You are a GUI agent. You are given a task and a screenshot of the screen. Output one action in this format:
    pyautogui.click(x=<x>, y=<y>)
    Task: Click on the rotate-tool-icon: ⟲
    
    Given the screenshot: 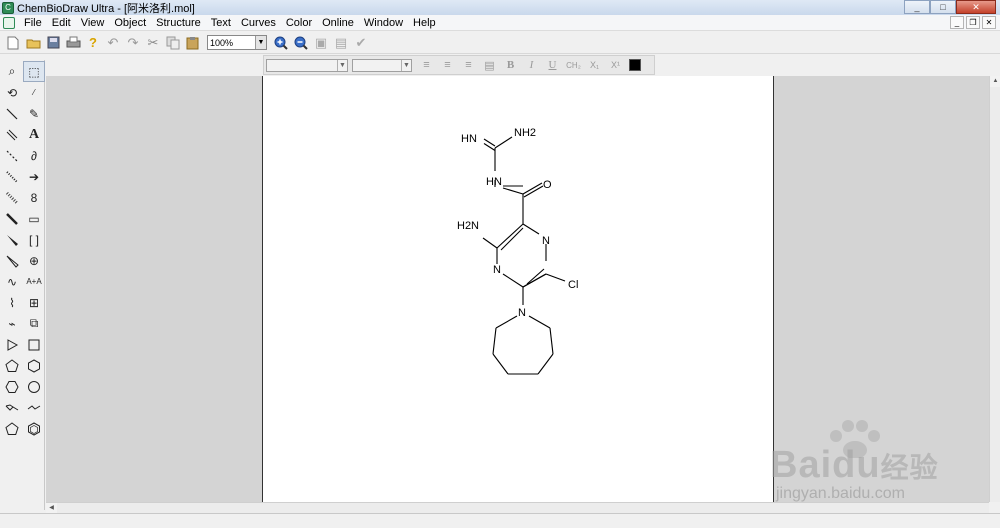 What is the action you would take?
    pyautogui.click(x=12, y=92)
    